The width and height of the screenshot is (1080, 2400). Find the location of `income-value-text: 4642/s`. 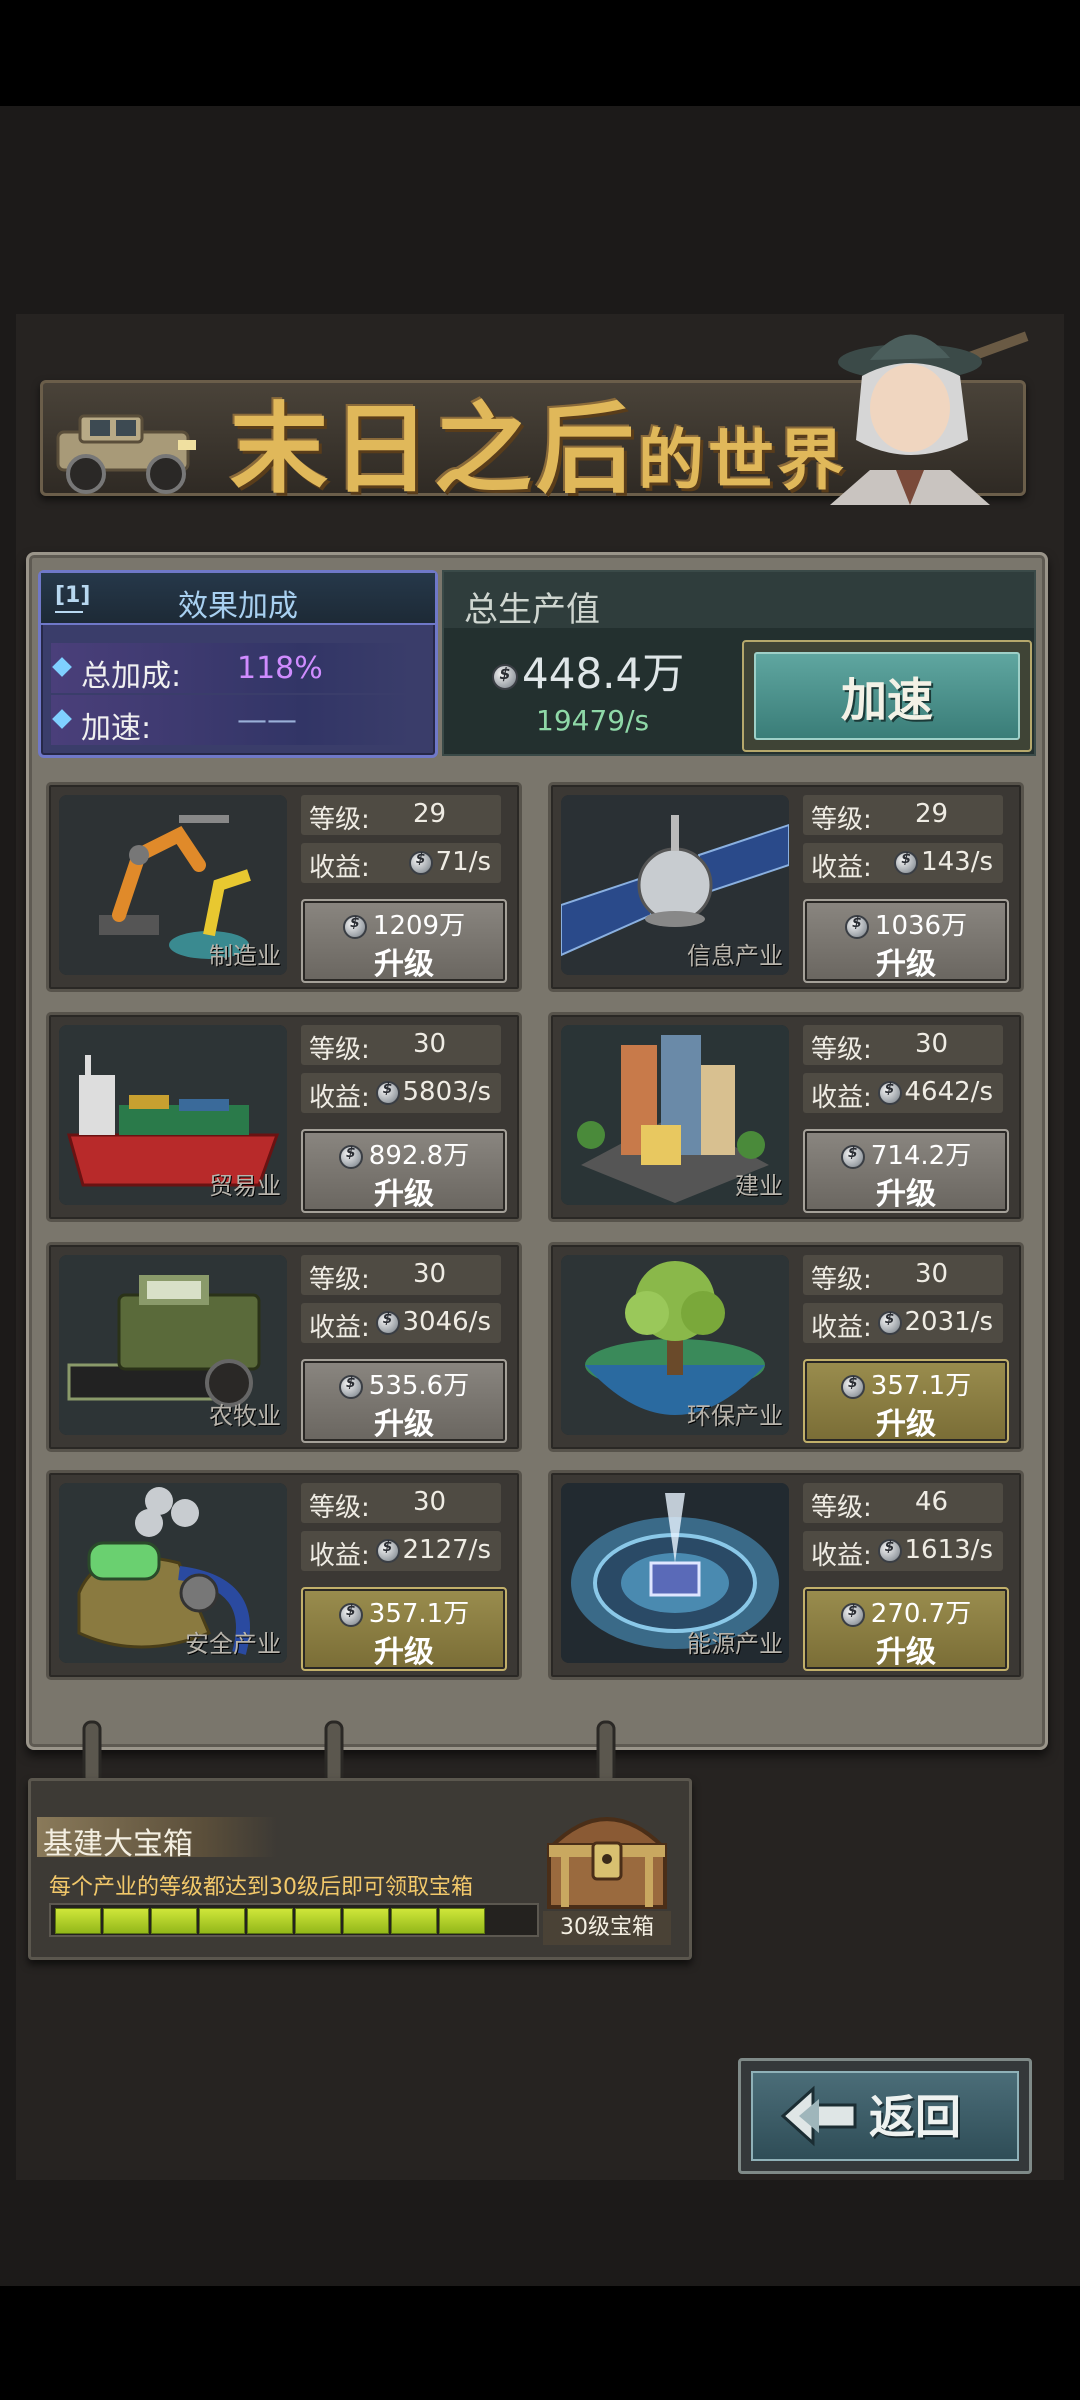

income-value-text: 4642/s is located at coordinates (948, 1092).